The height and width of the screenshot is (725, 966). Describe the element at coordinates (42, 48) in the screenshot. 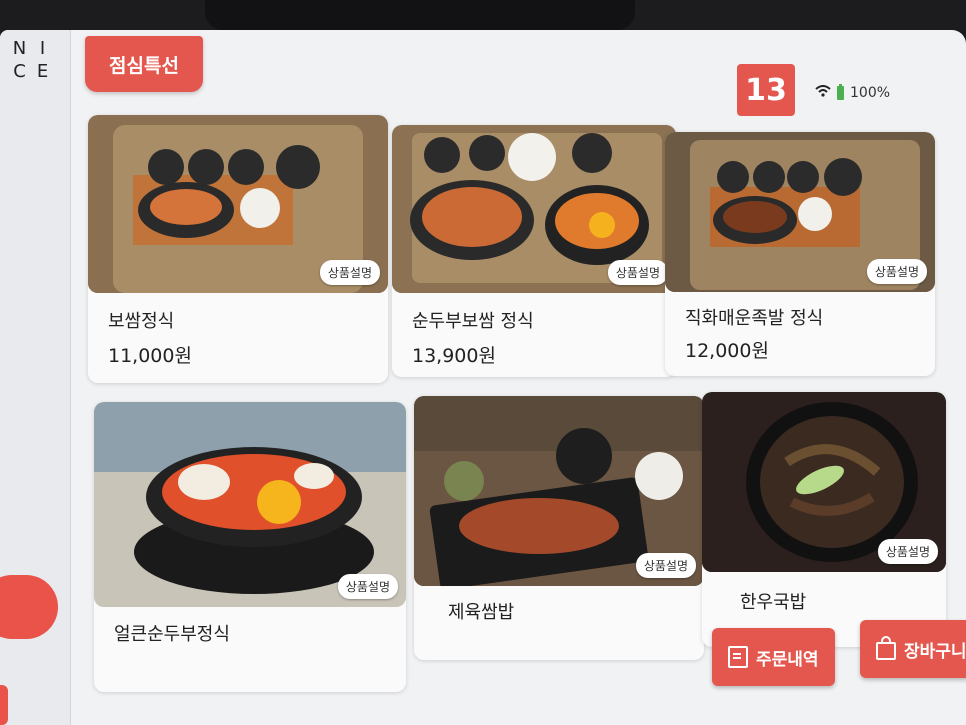

I see `logo-letter: I` at that location.